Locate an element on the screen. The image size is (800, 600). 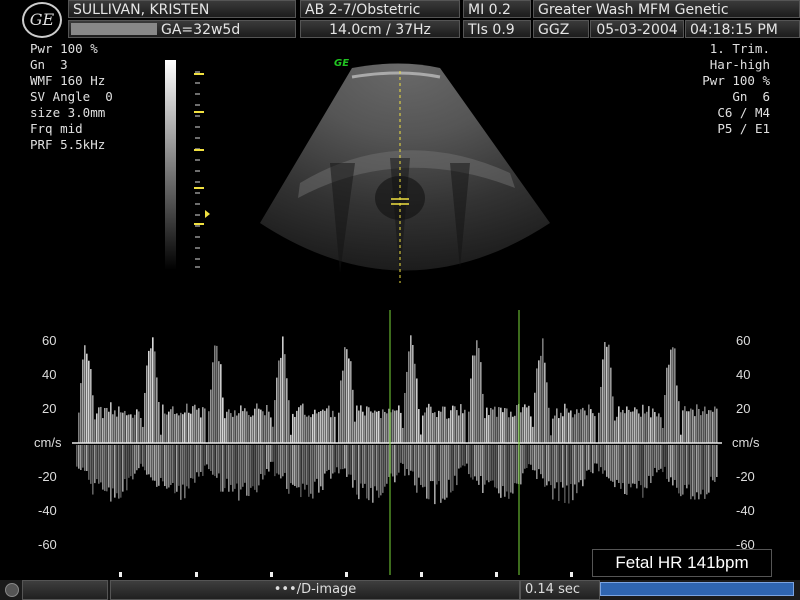
cine-mode-button: •••/D-image is located at coordinates (315, 590).